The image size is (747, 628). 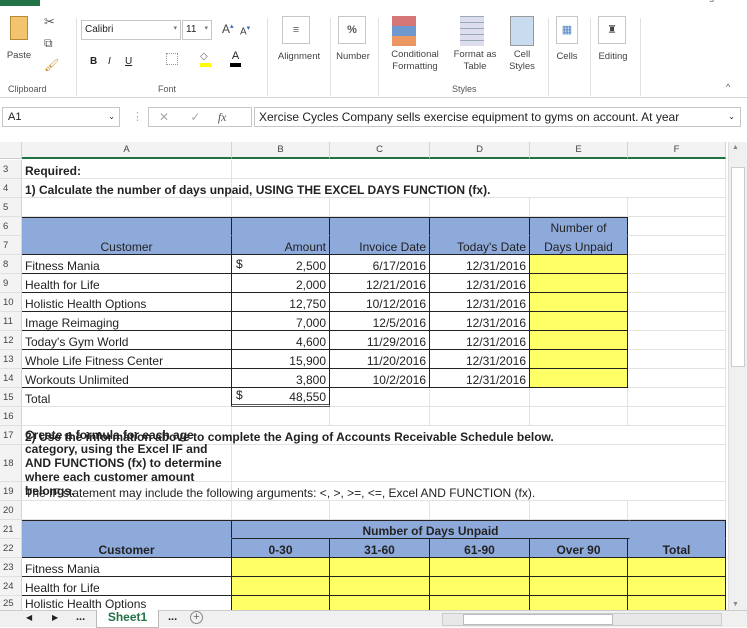 What do you see at coordinates (281, 586) in the screenshot?
I see `cell-B24` at bounding box center [281, 586].